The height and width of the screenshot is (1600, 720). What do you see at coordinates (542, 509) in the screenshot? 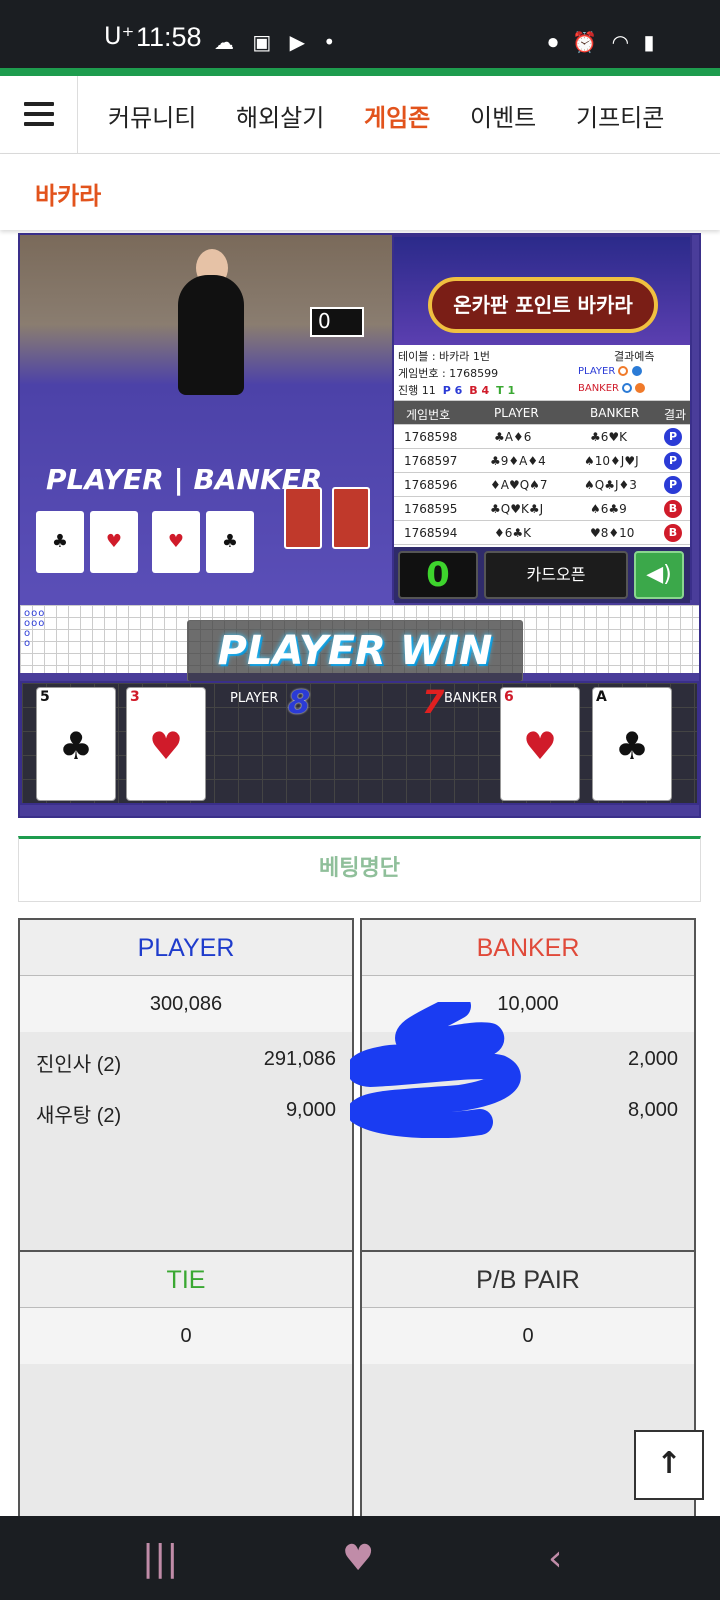
I see `history-row: 1768595 ♣Q♥K♣J ♠6♣9 B` at bounding box center [542, 509].